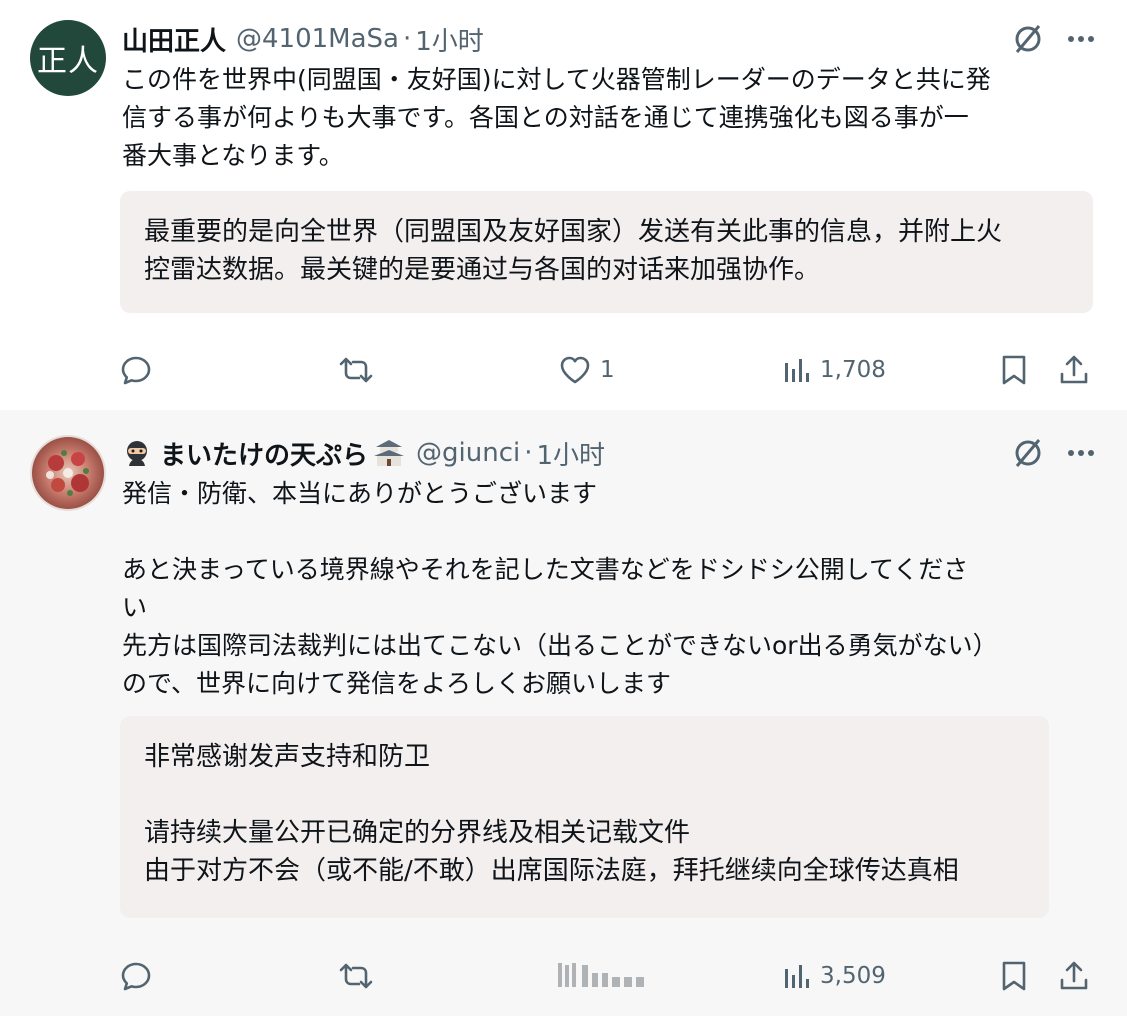 Image resolution: width=1127 pixels, height=1016 pixels. I want to click on display-name: まいたけの天ぷら, so click(264, 453).